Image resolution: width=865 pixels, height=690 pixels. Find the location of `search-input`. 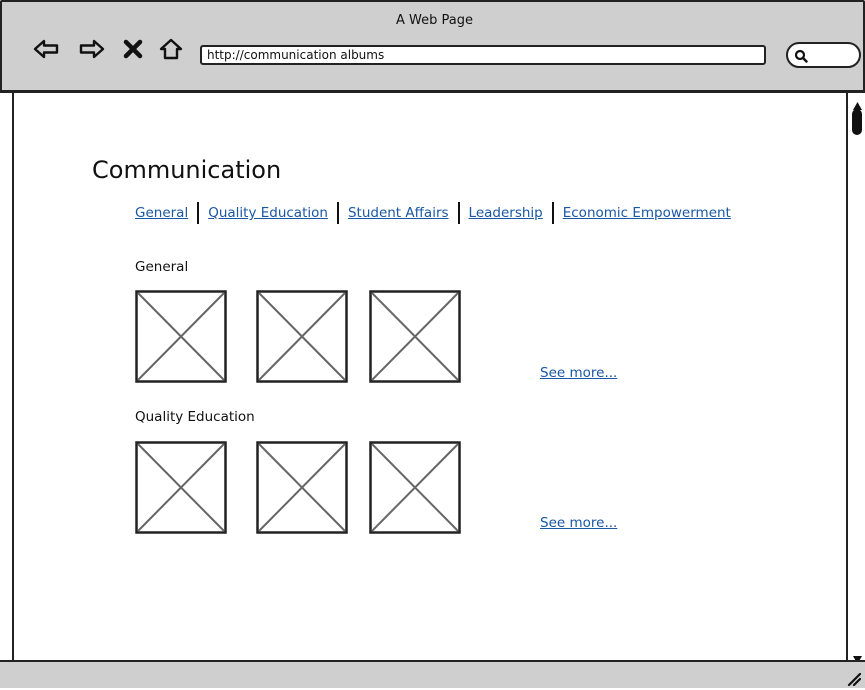

search-input is located at coordinates (823, 55).